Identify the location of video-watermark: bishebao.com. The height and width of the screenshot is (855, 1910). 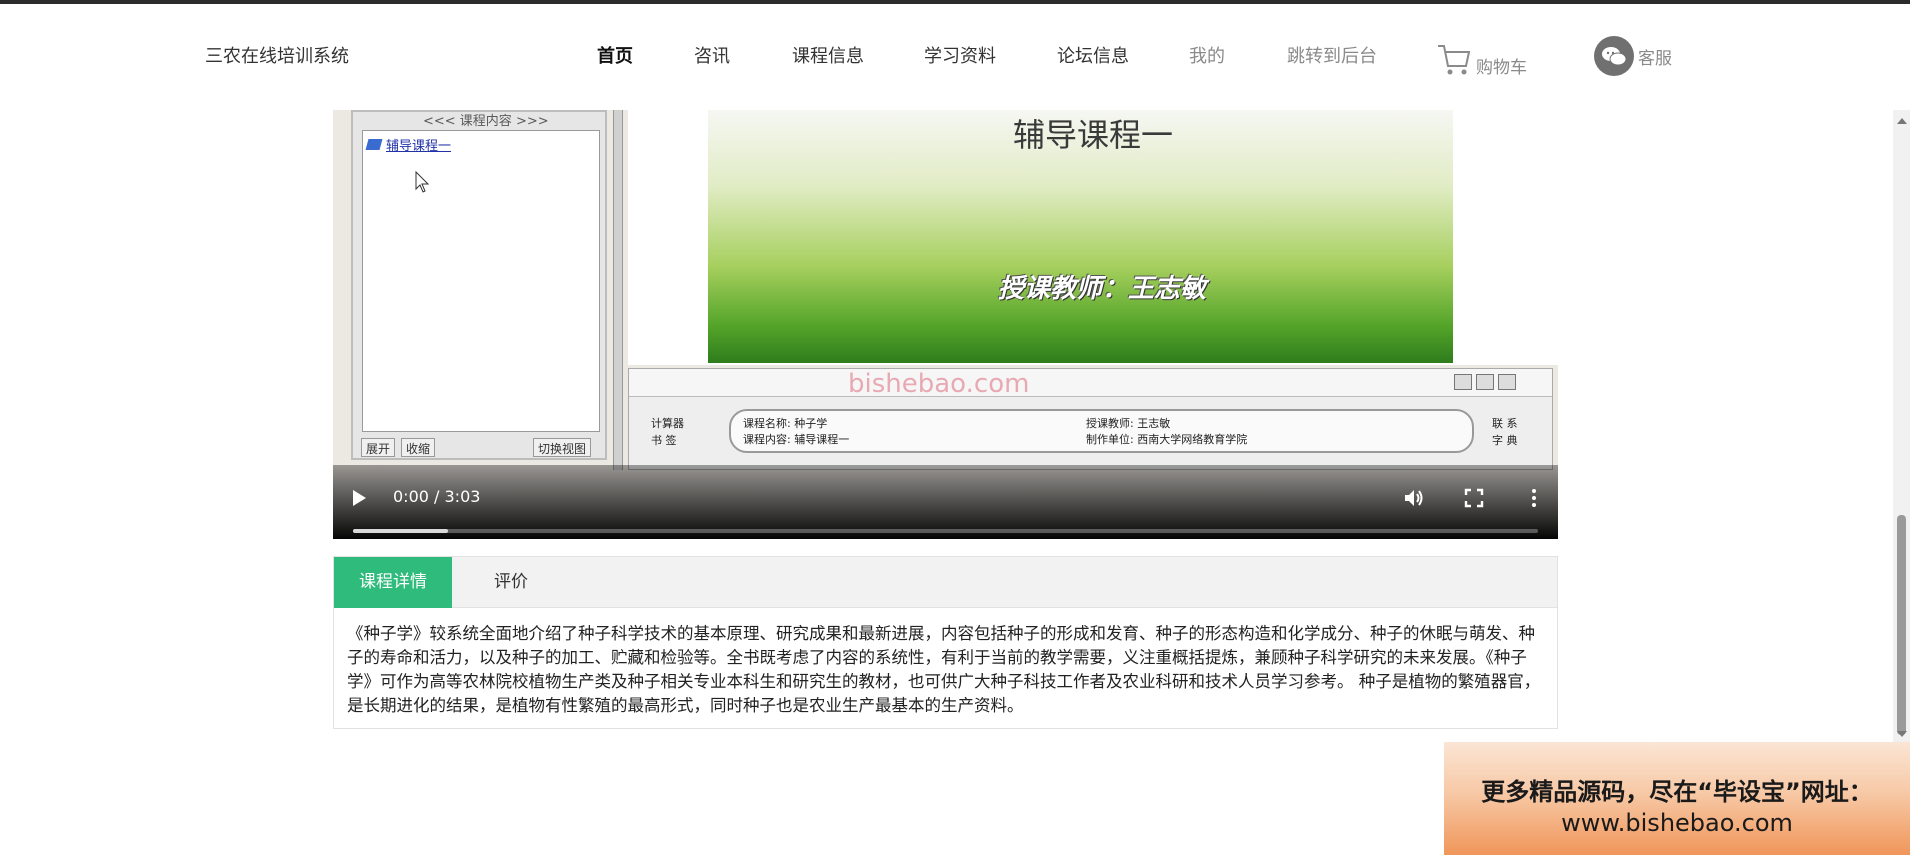
(939, 384).